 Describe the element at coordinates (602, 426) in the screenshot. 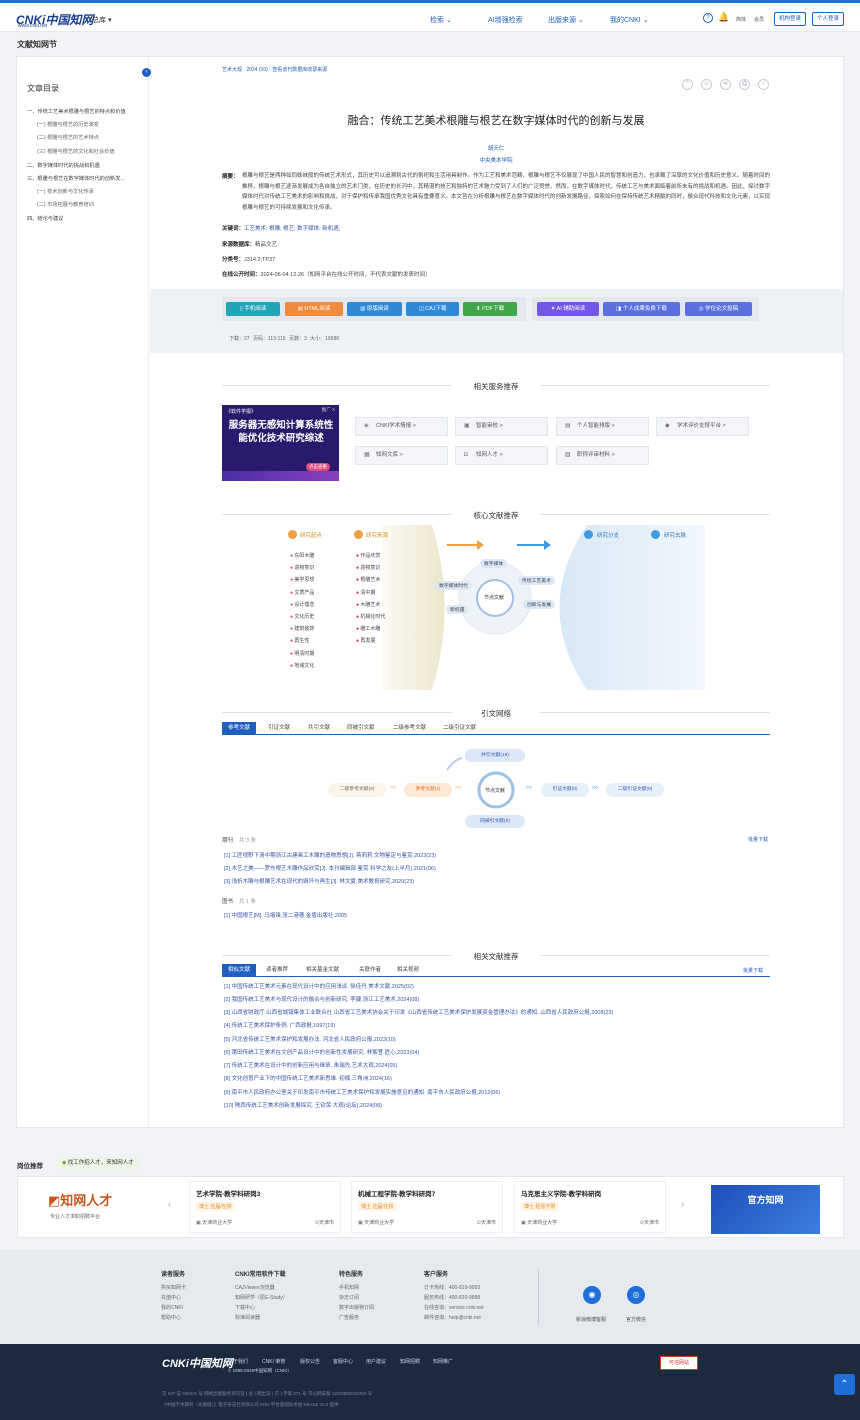

I see `svc-typeset: ▤ 个人智能排版 >` at that location.